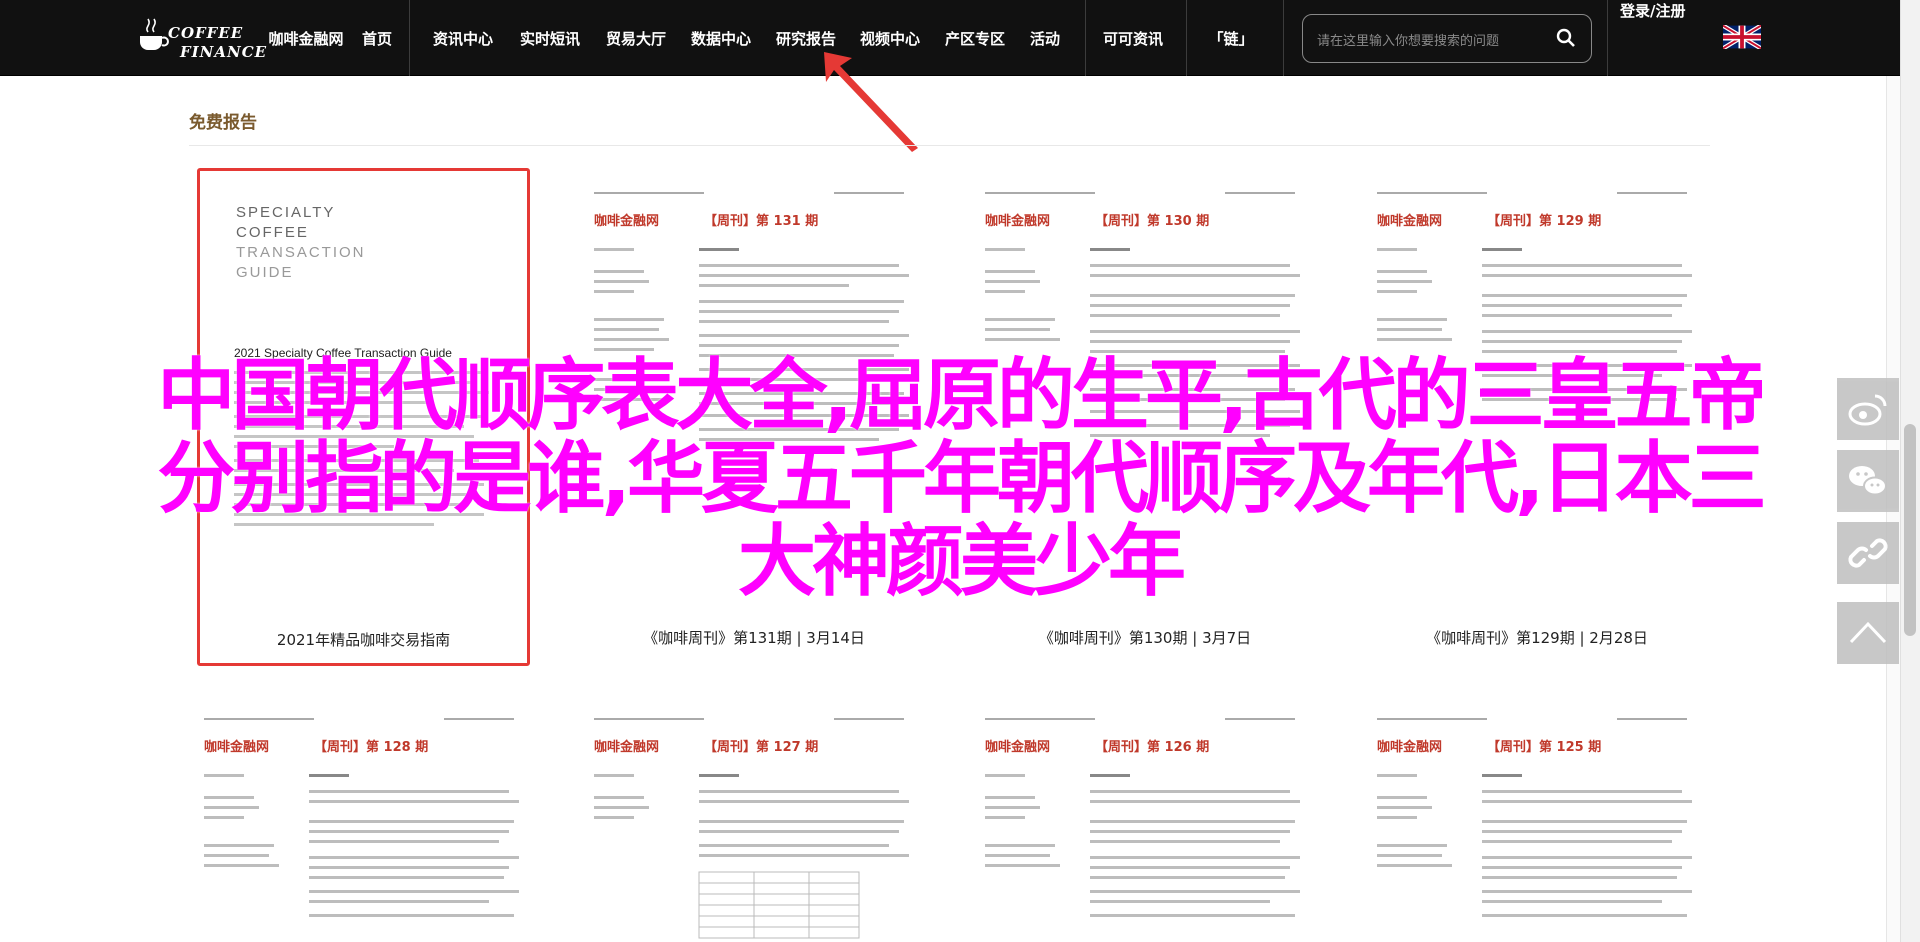  What do you see at coordinates (761, 221) in the screenshot?
I see `doc-issue-title: 【周刊】第 131 期` at bounding box center [761, 221].